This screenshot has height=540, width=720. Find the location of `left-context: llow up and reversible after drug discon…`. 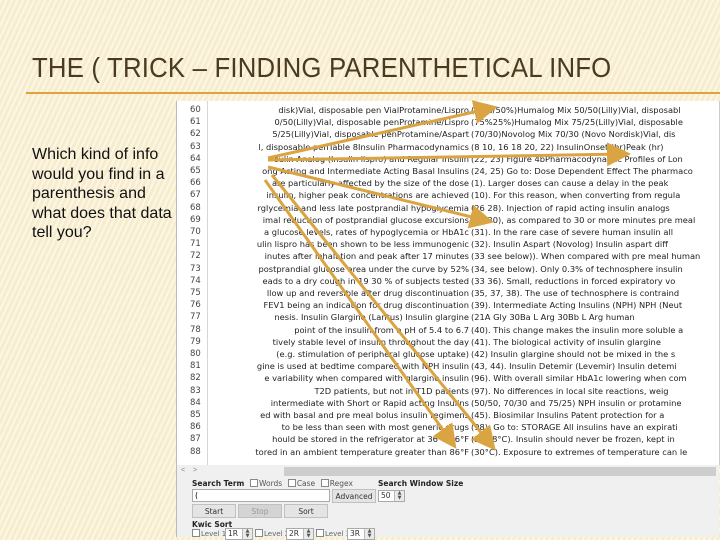

left-context: llow up and reversible after drug discon… is located at coordinates (367, 293).